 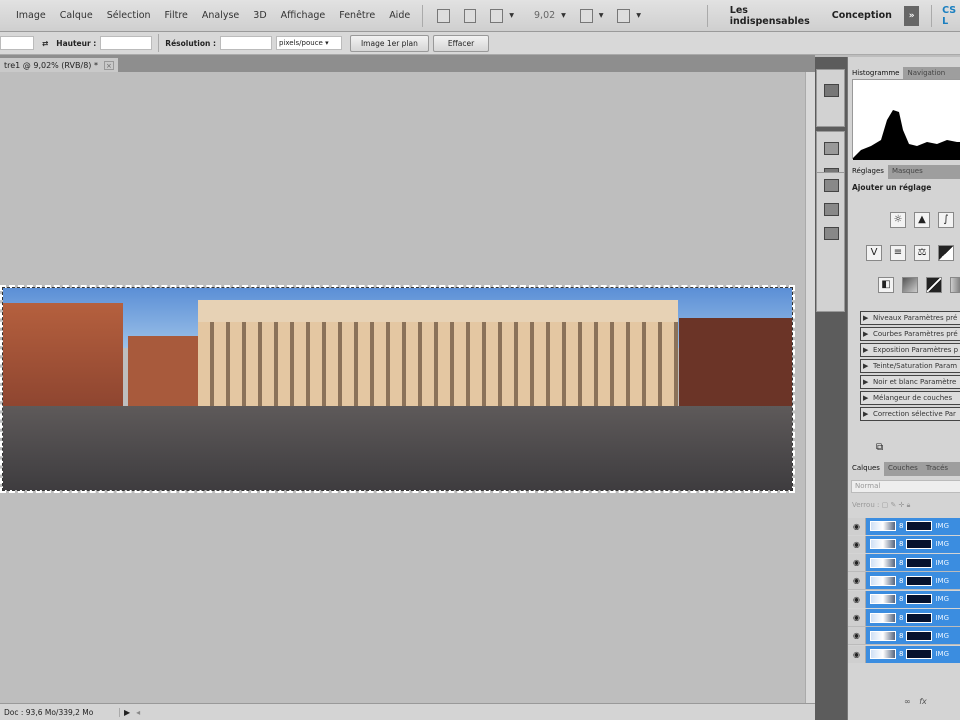 What do you see at coordinates (810, 387) in the screenshot?
I see `vertical-scrollbar` at bounding box center [810, 387].